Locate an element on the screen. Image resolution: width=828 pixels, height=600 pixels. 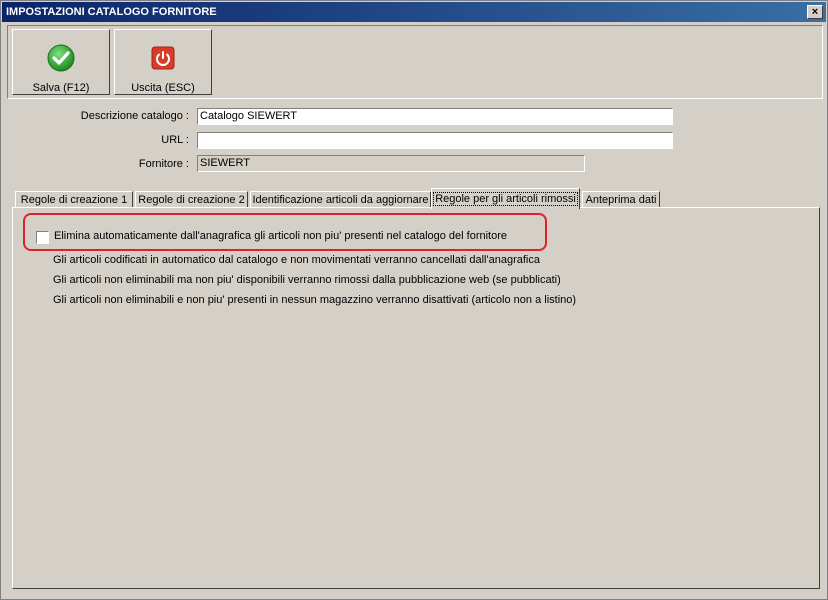
toolbar: Salva (F12) Uscita (ESC) is located at coordinates (415, 62).